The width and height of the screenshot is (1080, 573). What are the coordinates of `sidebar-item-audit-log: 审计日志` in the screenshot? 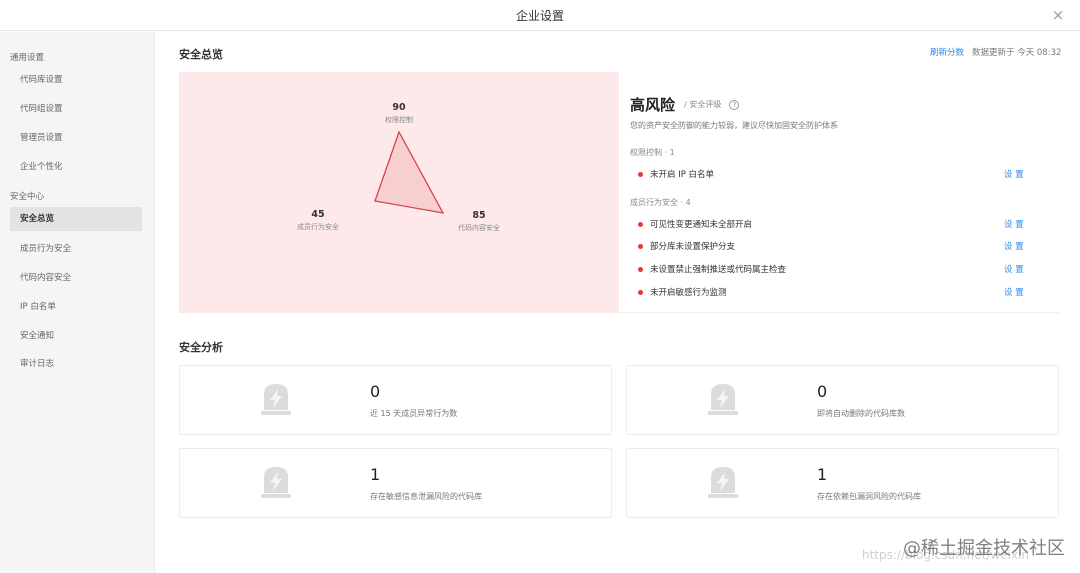 It's located at (76, 364).